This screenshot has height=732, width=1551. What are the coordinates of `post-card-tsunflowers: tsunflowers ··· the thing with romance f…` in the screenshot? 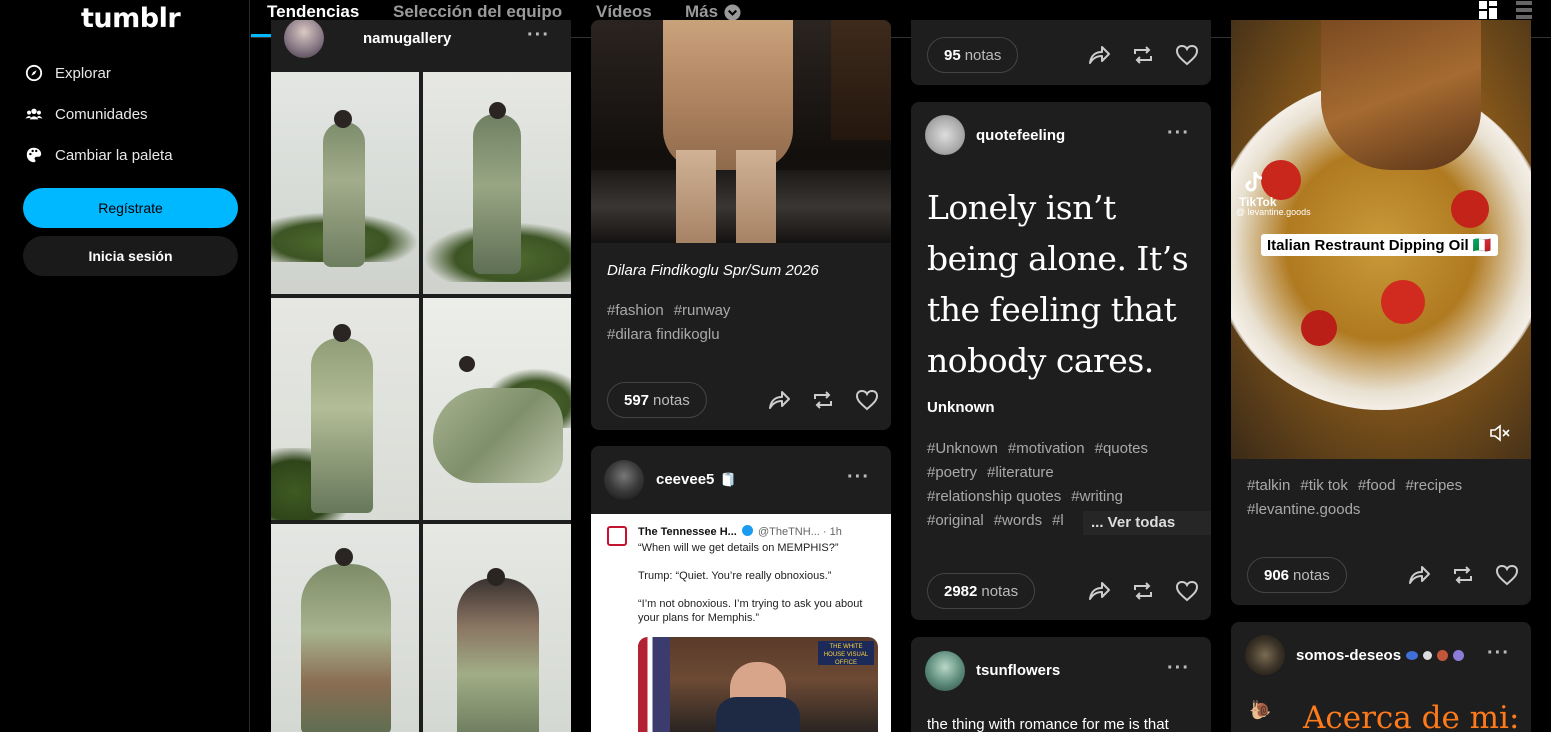 It's located at (1061, 684).